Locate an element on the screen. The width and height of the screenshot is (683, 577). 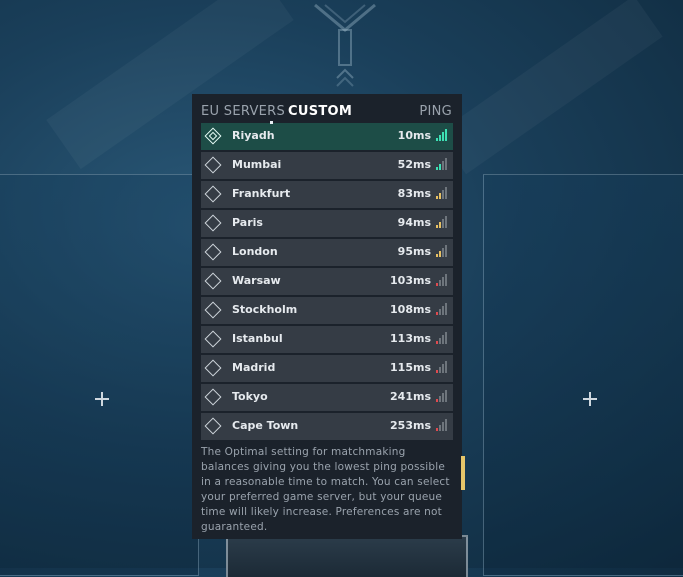
ping-indicator-dot is located at coordinates (271, 122).